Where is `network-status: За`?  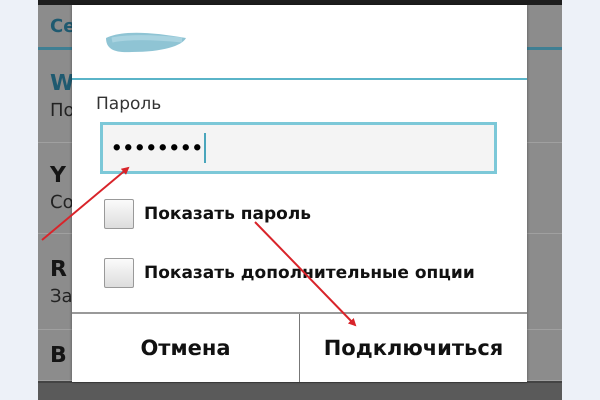 network-status: За is located at coordinates (61, 296).